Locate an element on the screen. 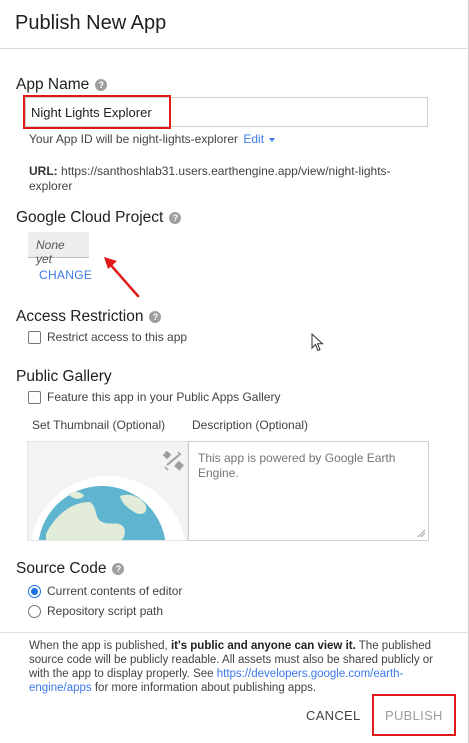  app-name-heading: App Name ? is located at coordinates (62, 85).